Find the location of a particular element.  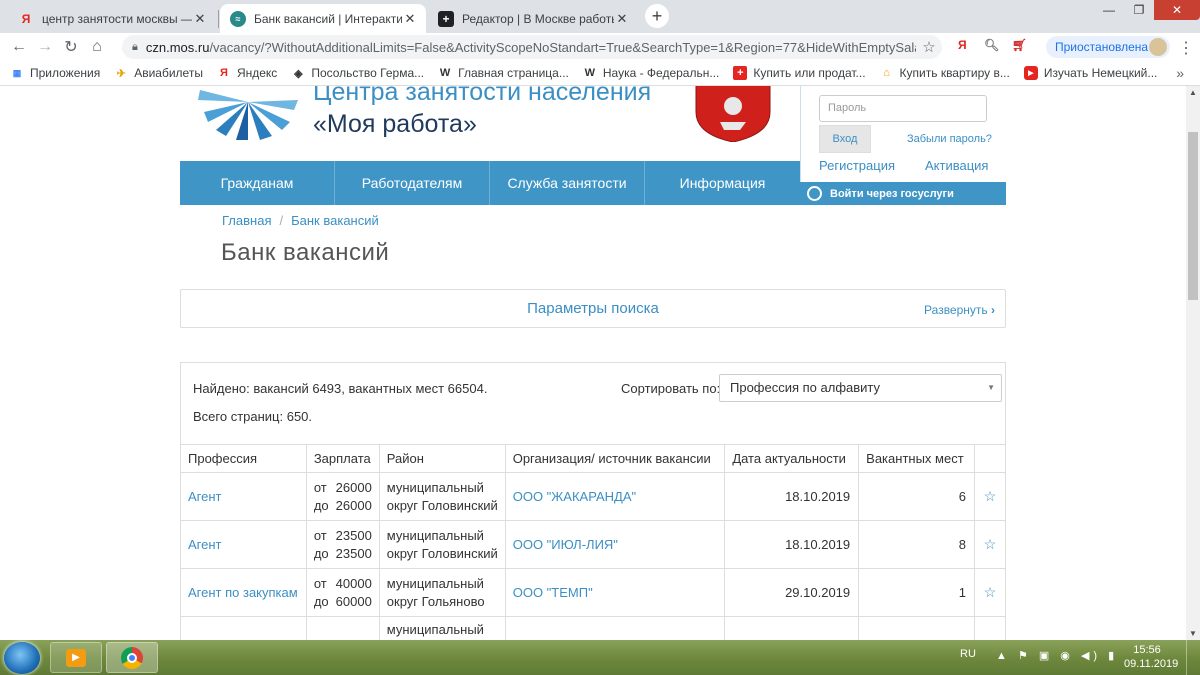

col-favorite is located at coordinates (990, 458).